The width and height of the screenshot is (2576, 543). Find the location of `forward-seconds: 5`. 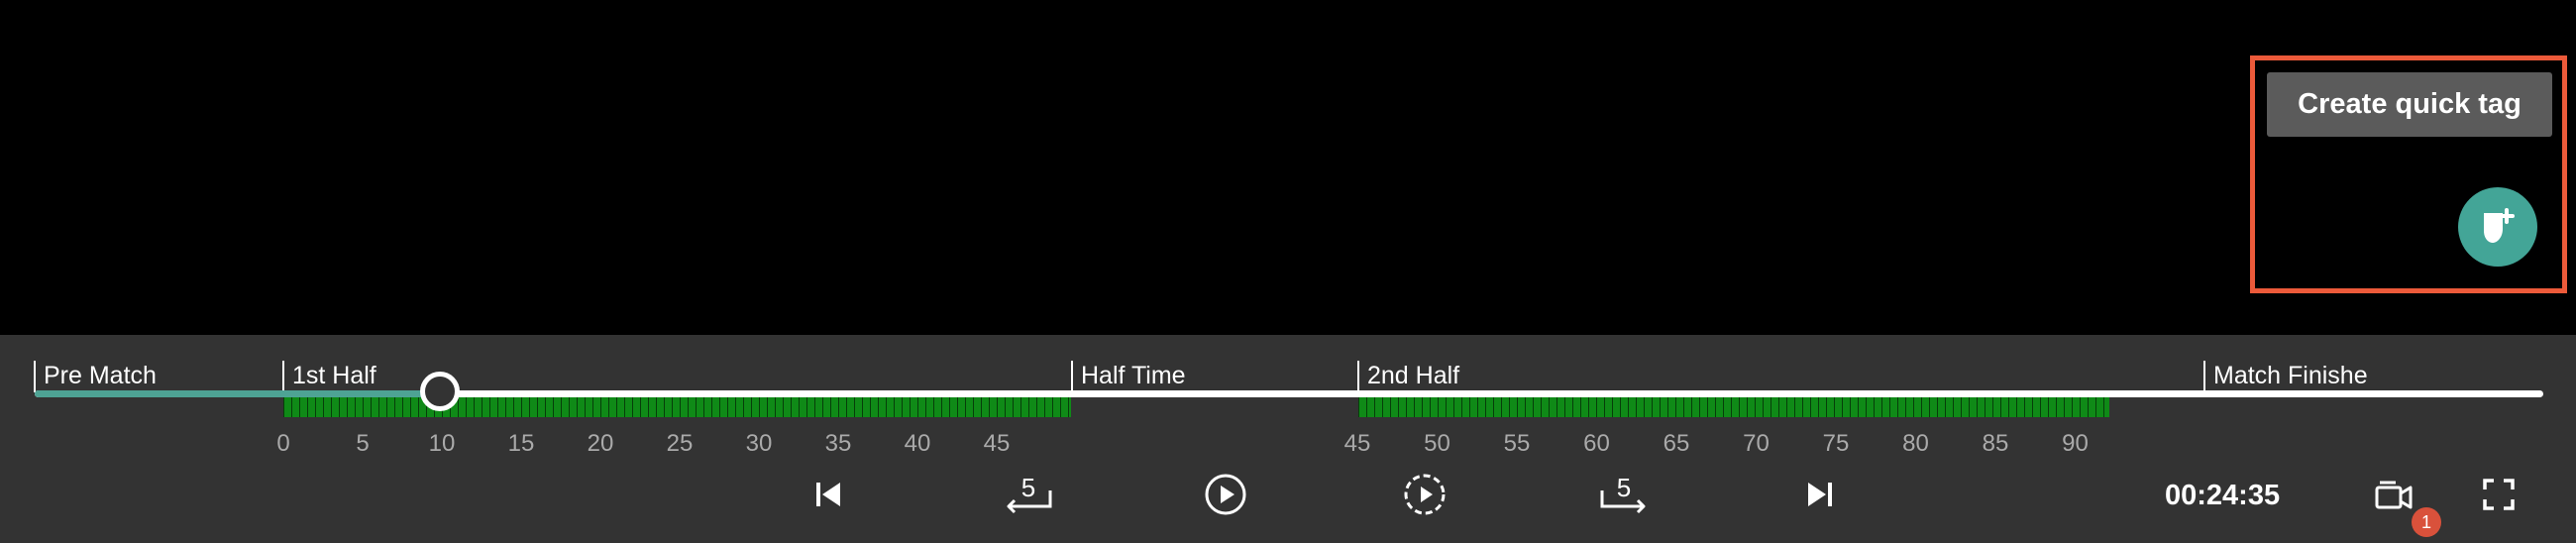

forward-seconds: 5 is located at coordinates (1624, 488).